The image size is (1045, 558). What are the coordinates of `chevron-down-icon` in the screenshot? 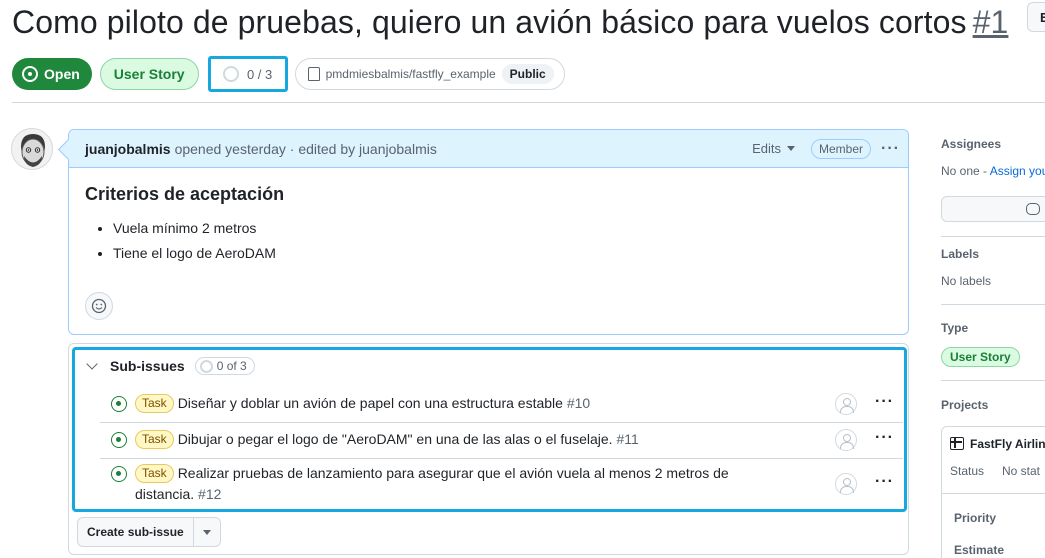 It's located at (92, 364).